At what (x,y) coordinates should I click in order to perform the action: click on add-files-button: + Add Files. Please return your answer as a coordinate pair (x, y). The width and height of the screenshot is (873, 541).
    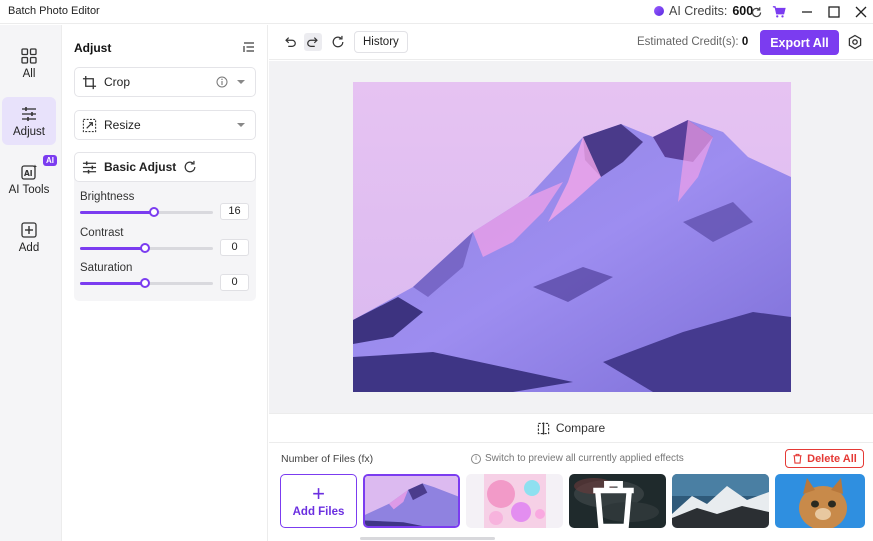
    Looking at the image, I should click on (318, 501).